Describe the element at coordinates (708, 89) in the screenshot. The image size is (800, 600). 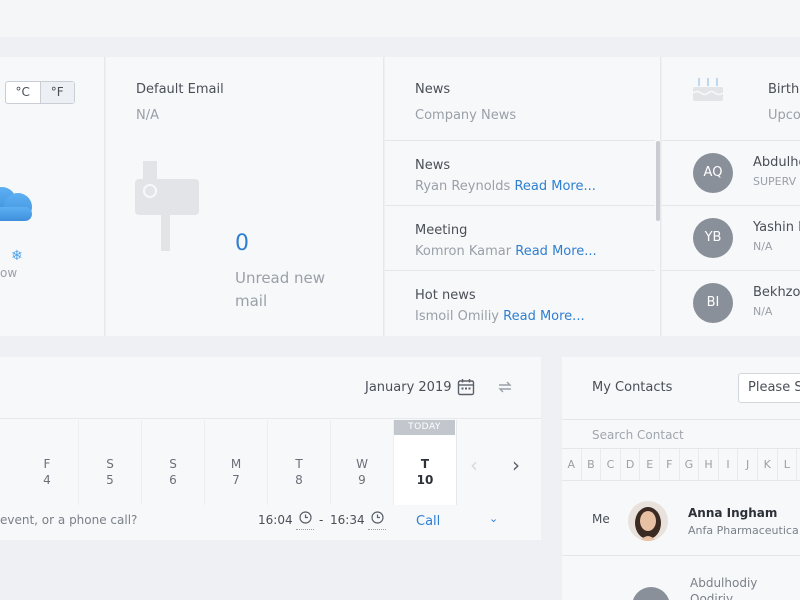
I see `cake-icon` at that location.